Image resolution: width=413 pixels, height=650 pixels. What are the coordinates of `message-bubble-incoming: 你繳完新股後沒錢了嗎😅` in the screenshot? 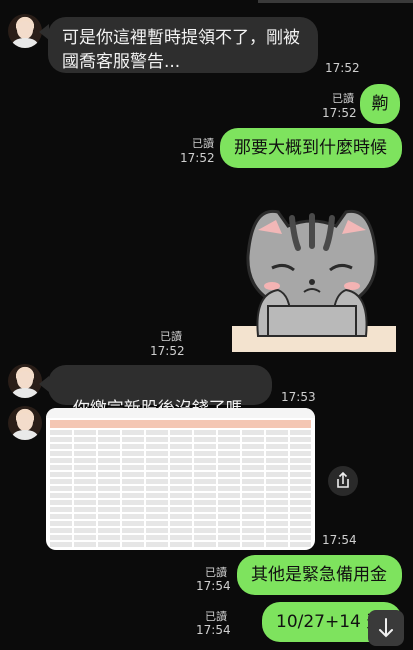 It's located at (160, 404).